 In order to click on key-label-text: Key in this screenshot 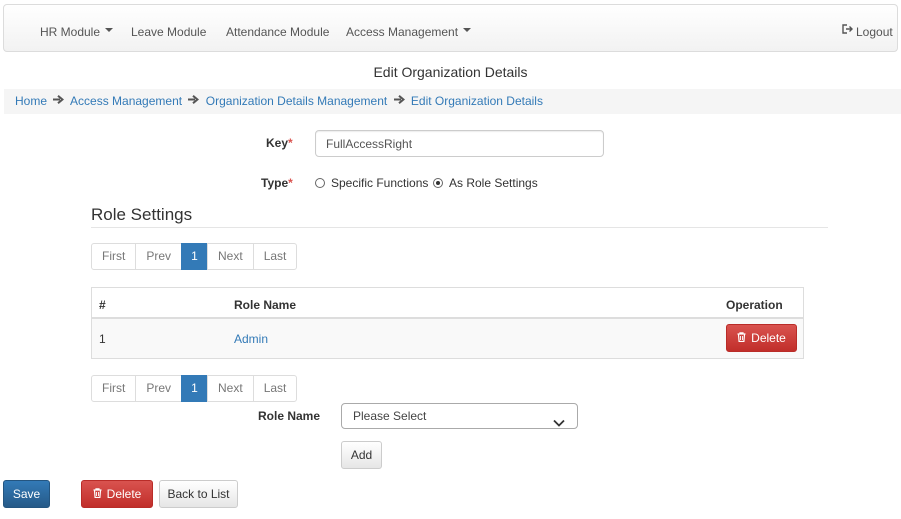, I will do `click(277, 143)`.